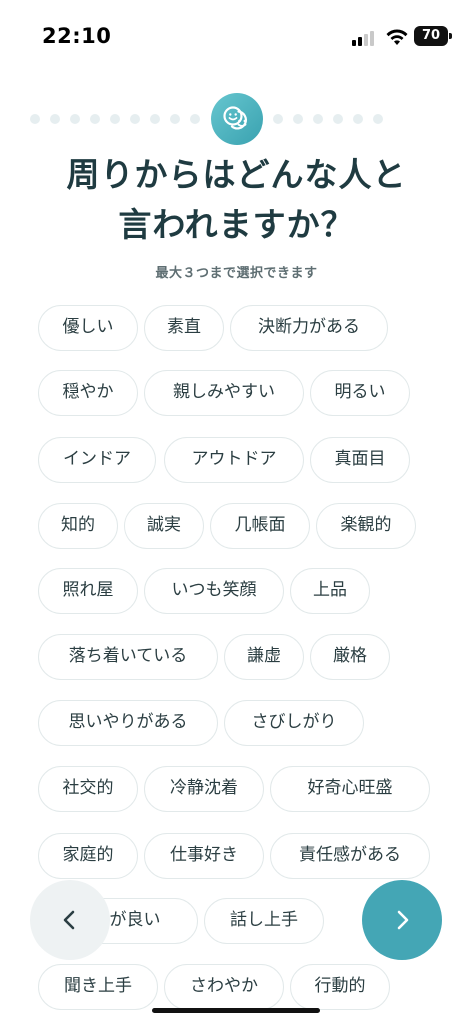  I want to click on option-chip: 知的, so click(78, 526).